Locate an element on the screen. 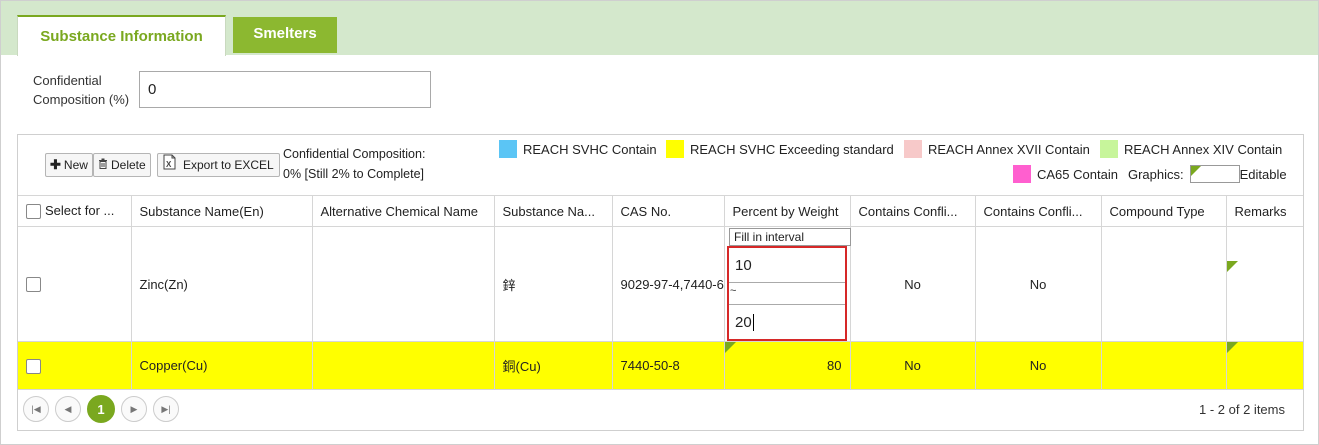 The image size is (1319, 445). excel-file-icon: X is located at coordinates (169, 165).